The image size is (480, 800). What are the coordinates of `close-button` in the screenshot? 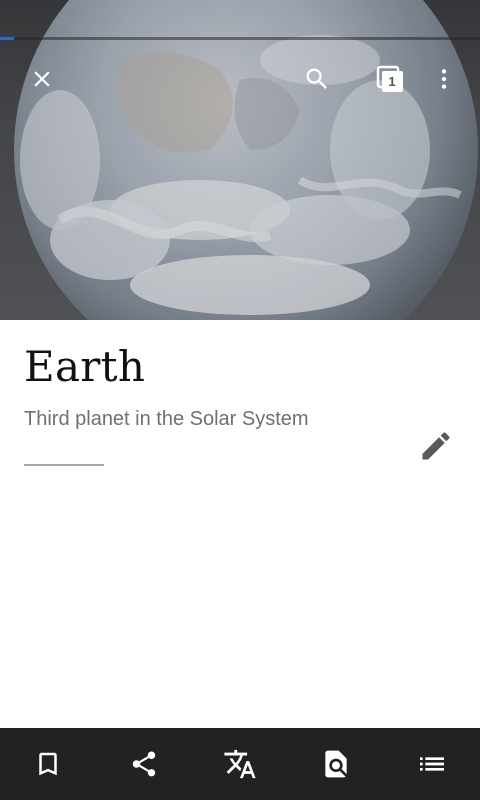 It's located at (42, 79).